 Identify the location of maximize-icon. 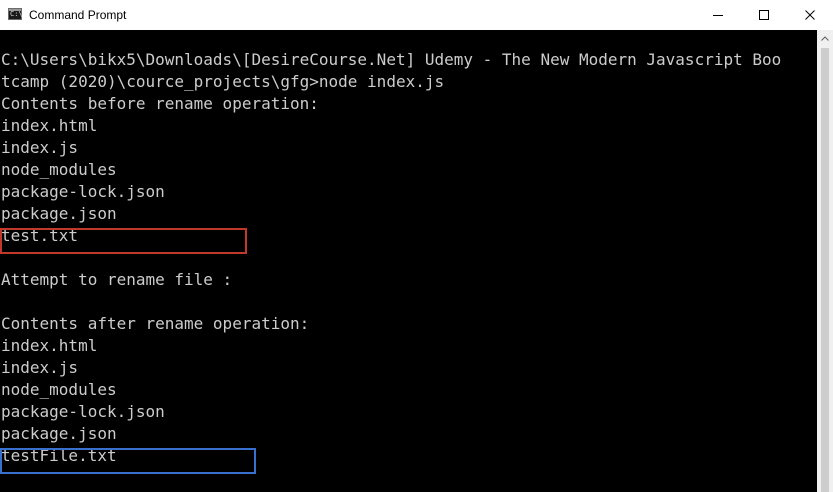
(764, 15).